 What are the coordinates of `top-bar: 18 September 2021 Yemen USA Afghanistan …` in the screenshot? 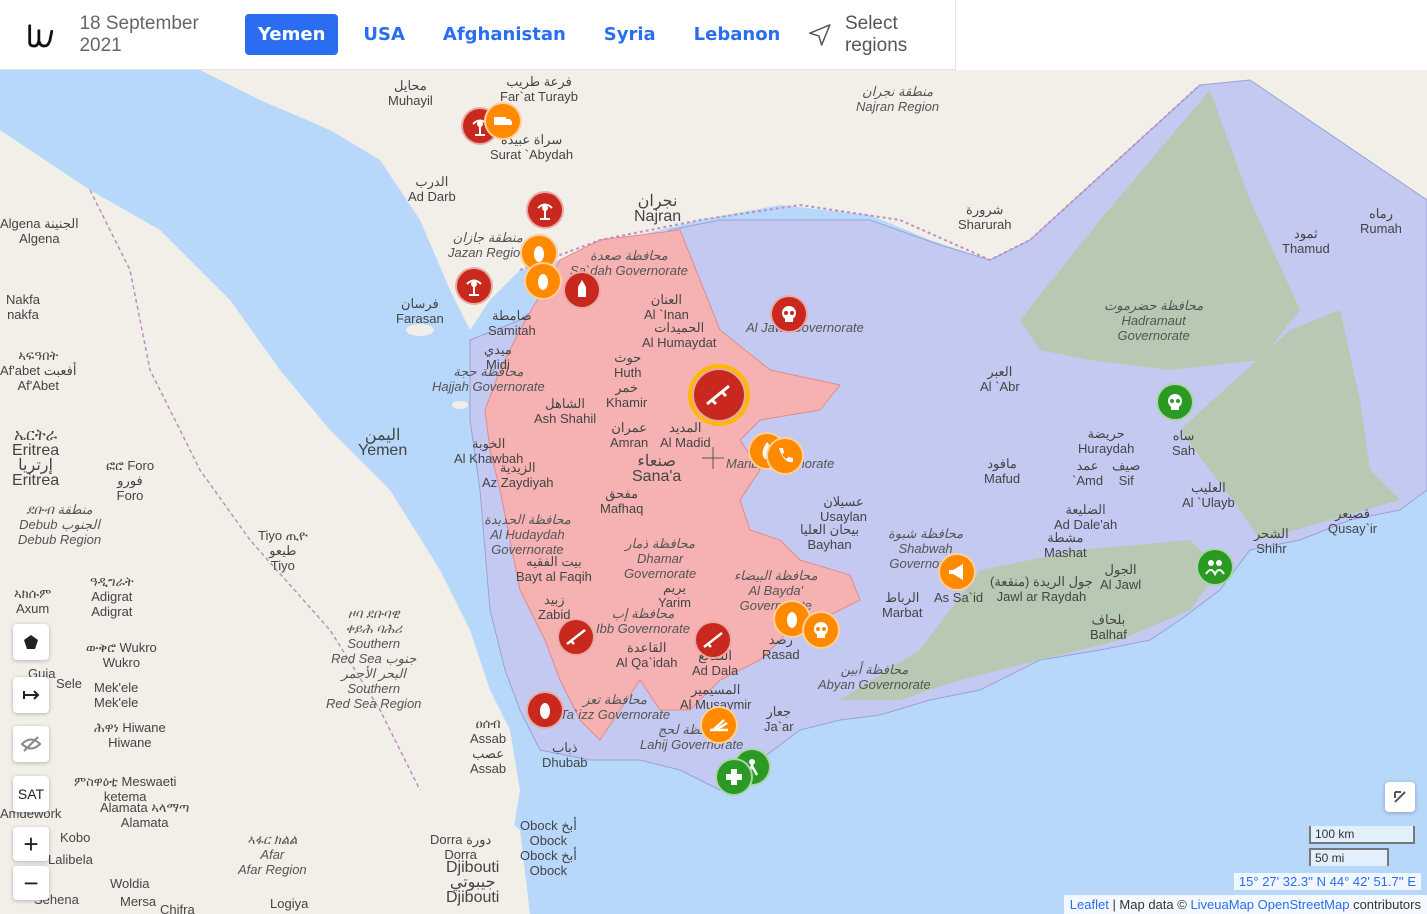 It's located at (478, 35).